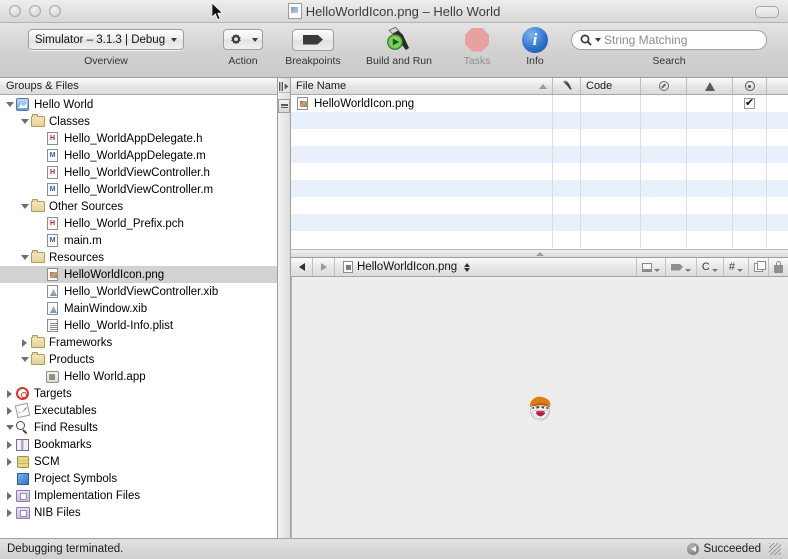  Describe the element at coordinates (477, 39) in the screenshot. I see `stop-octagon-icon` at that location.